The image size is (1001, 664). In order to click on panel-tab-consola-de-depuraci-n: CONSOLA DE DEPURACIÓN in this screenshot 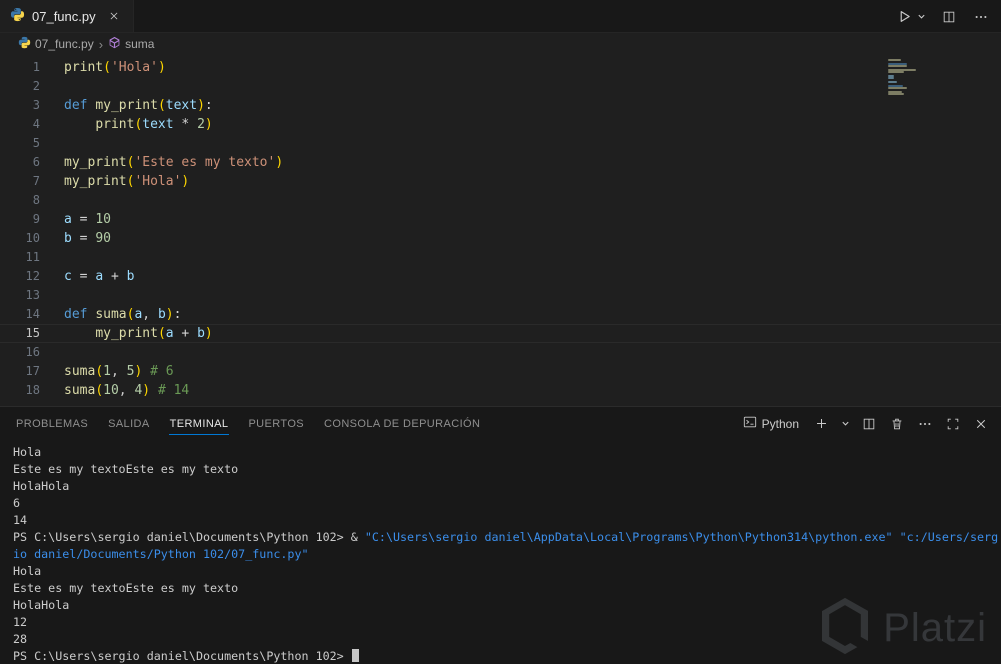, I will do `click(402, 423)`.